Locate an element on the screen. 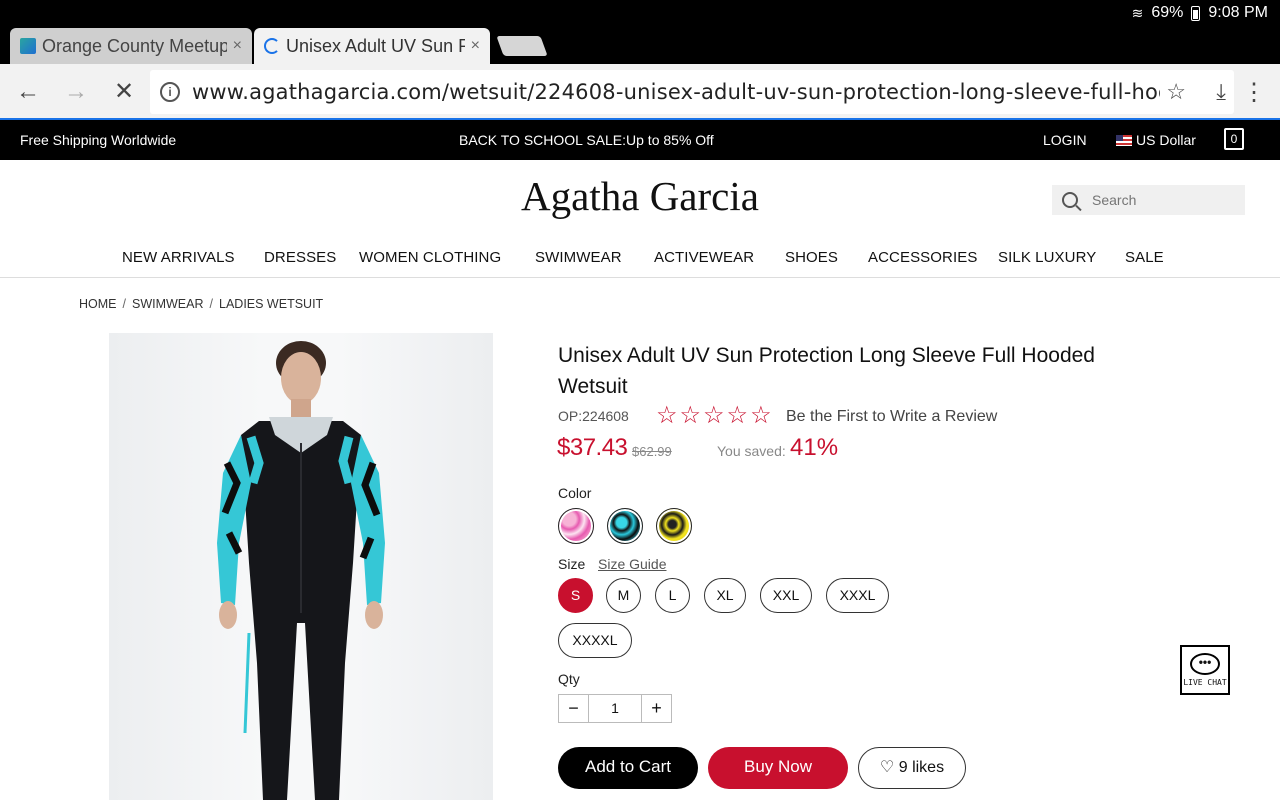 The height and width of the screenshot is (800, 1280). nav-new-arrivals: NEW ARRIVALS is located at coordinates (178, 257).